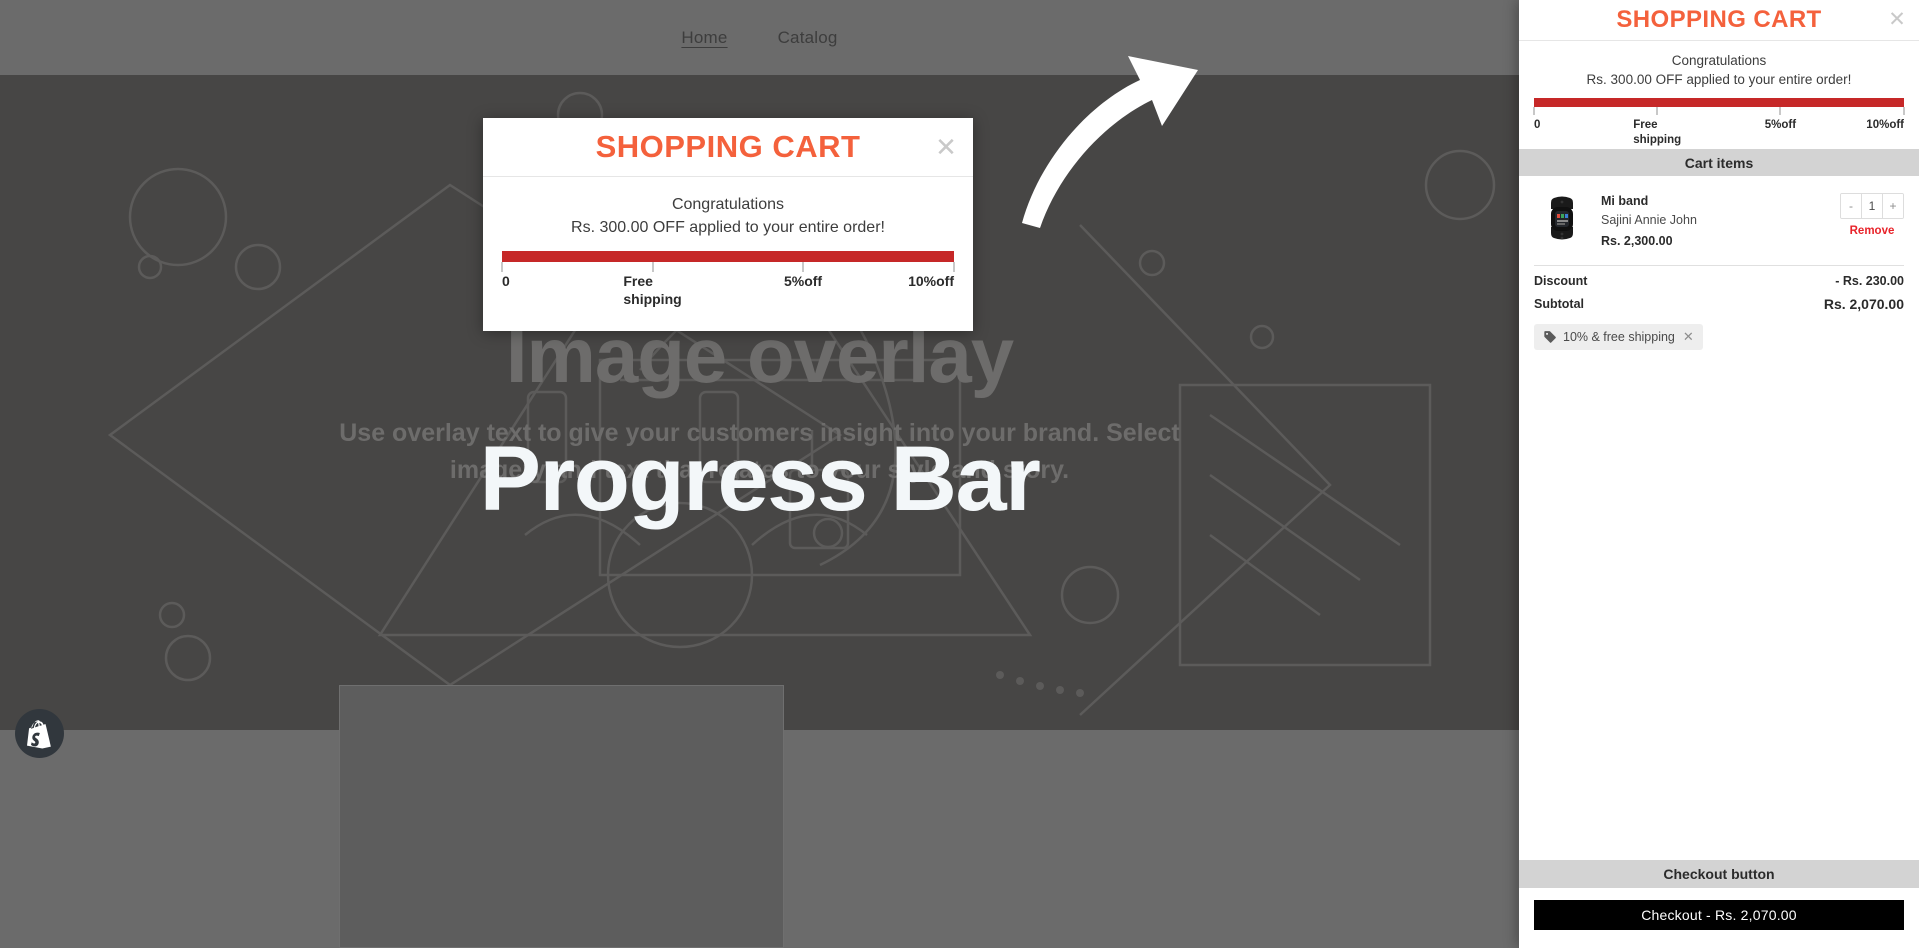  What do you see at coordinates (1719, 605) in the screenshot?
I see `drawer-spacer` at bounding box center [1719, 605].